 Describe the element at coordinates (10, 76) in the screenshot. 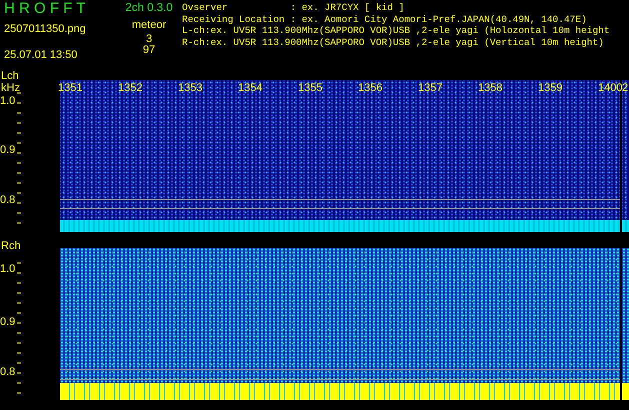

I see `channel-label: Lch` at that location.